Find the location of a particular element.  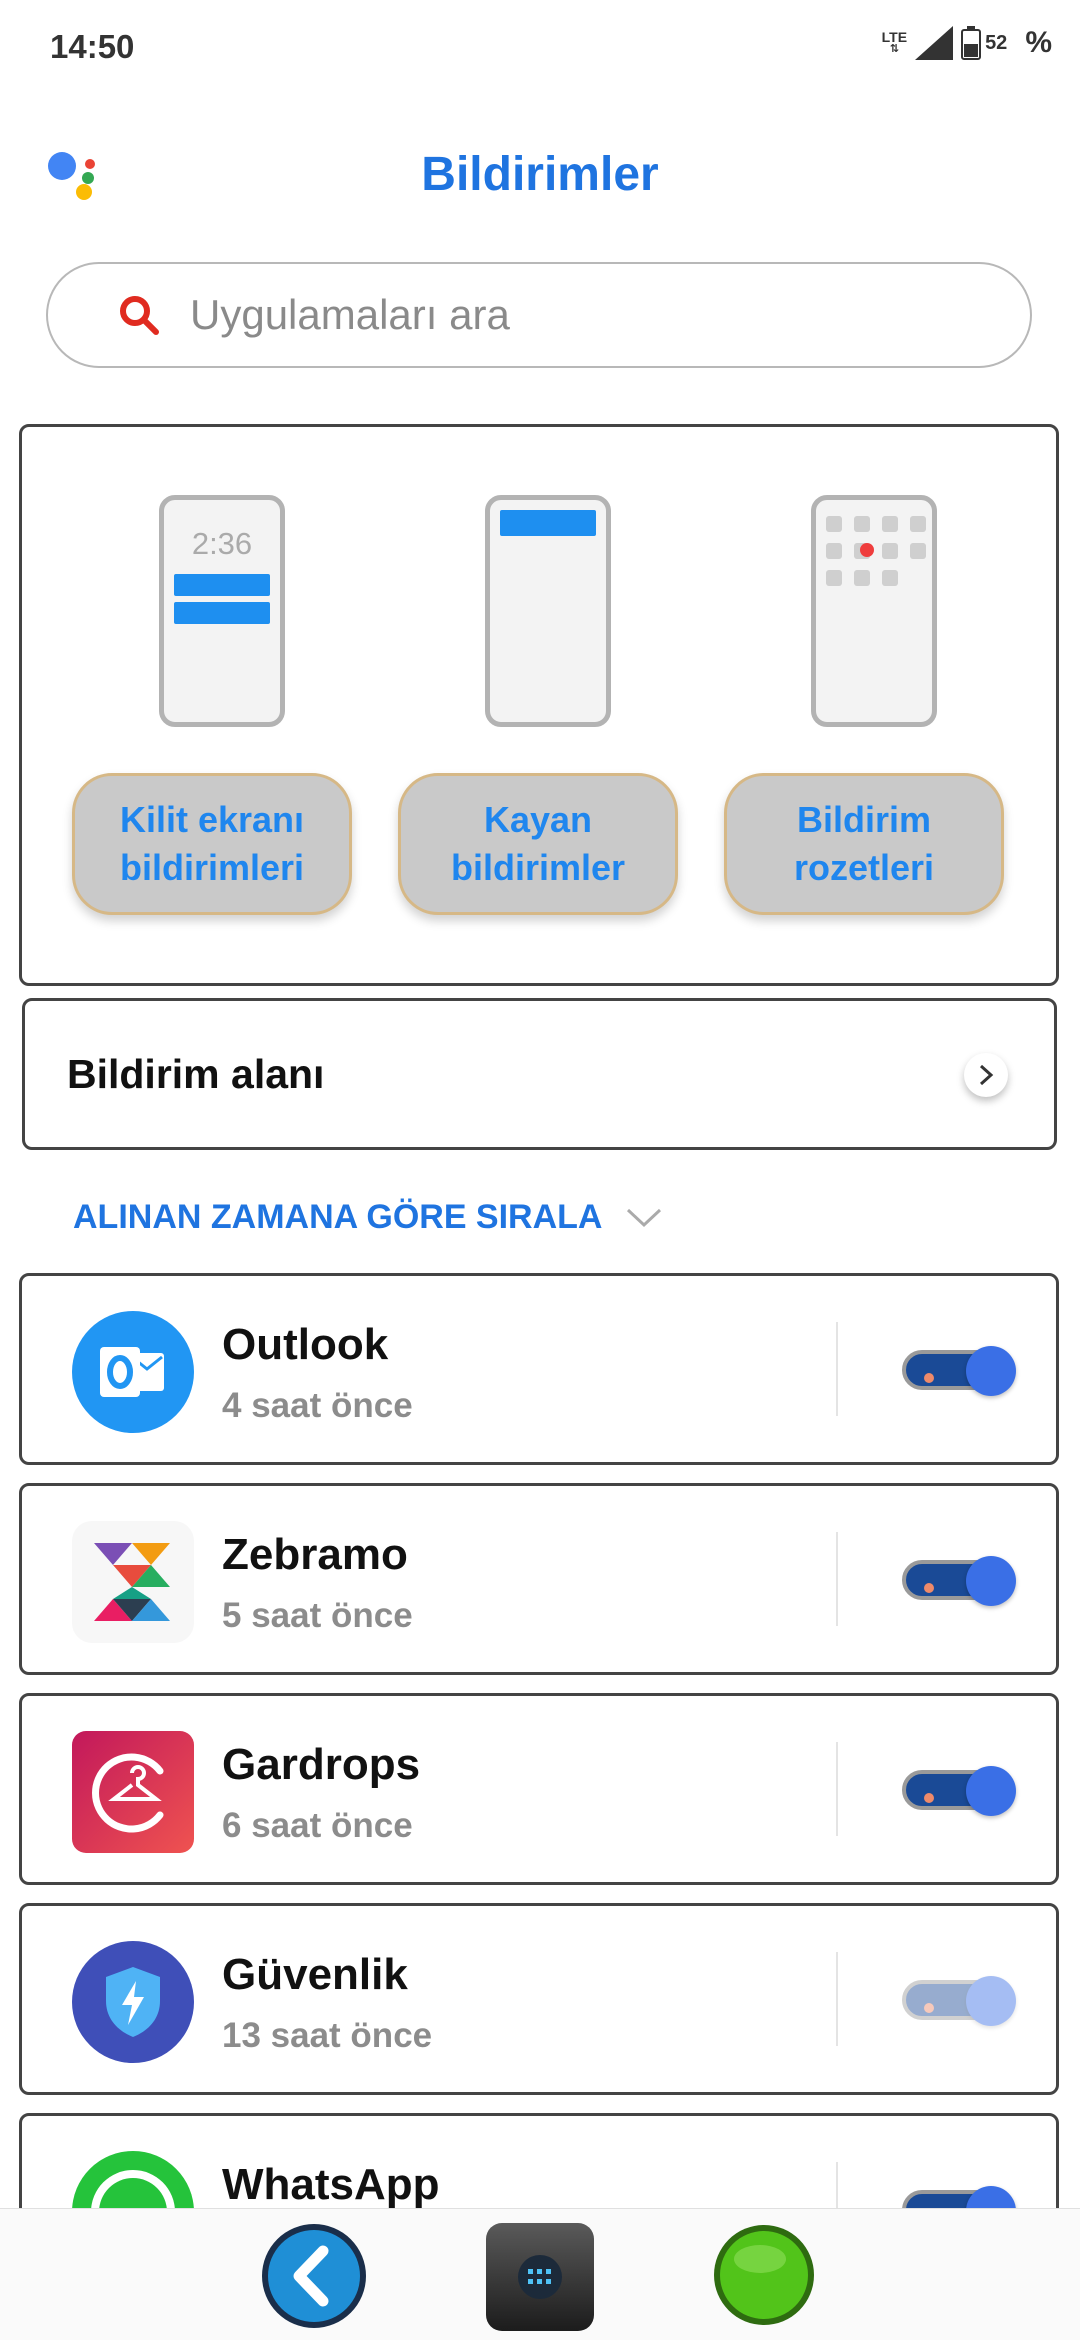

home-button is located at coordinates (540, 2277).